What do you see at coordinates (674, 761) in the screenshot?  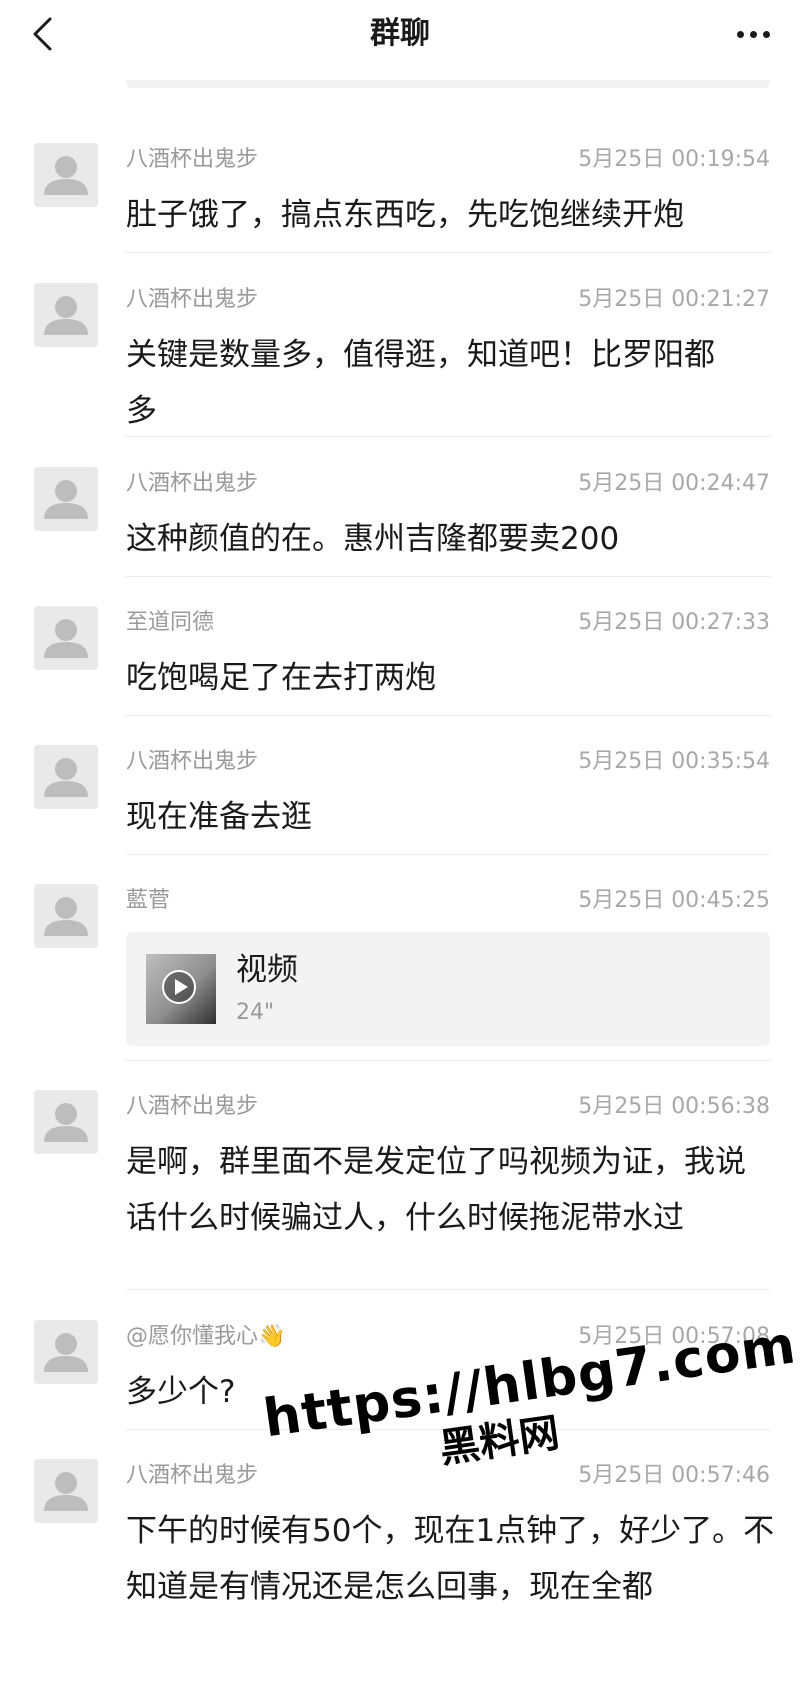 I see `message-time: 5月25日 00:35:54` at bounding box center [674, 761].